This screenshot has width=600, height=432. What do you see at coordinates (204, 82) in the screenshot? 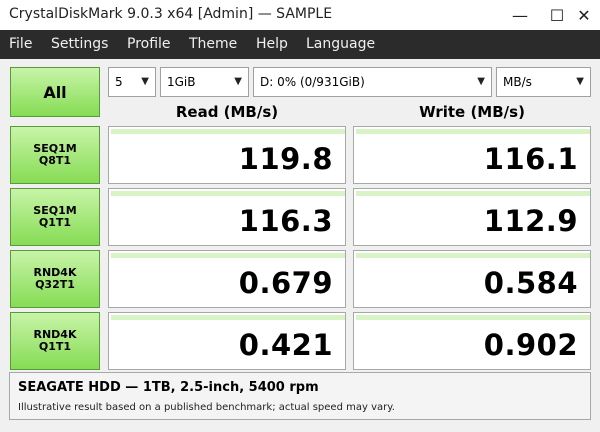
I see `test-size-select: 1GiB ▼` at bounding box center [204, 82].